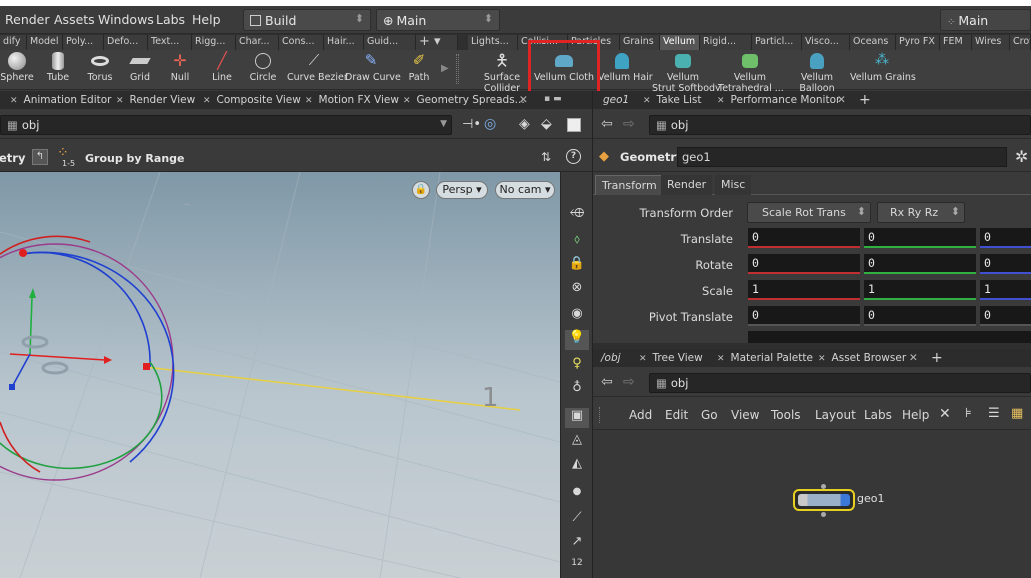 This screenshot has height=578, width=1031. Describe the element at coordinates (471, 124) in the screenshot. I see `pin-icon: ⊣•` at that location.